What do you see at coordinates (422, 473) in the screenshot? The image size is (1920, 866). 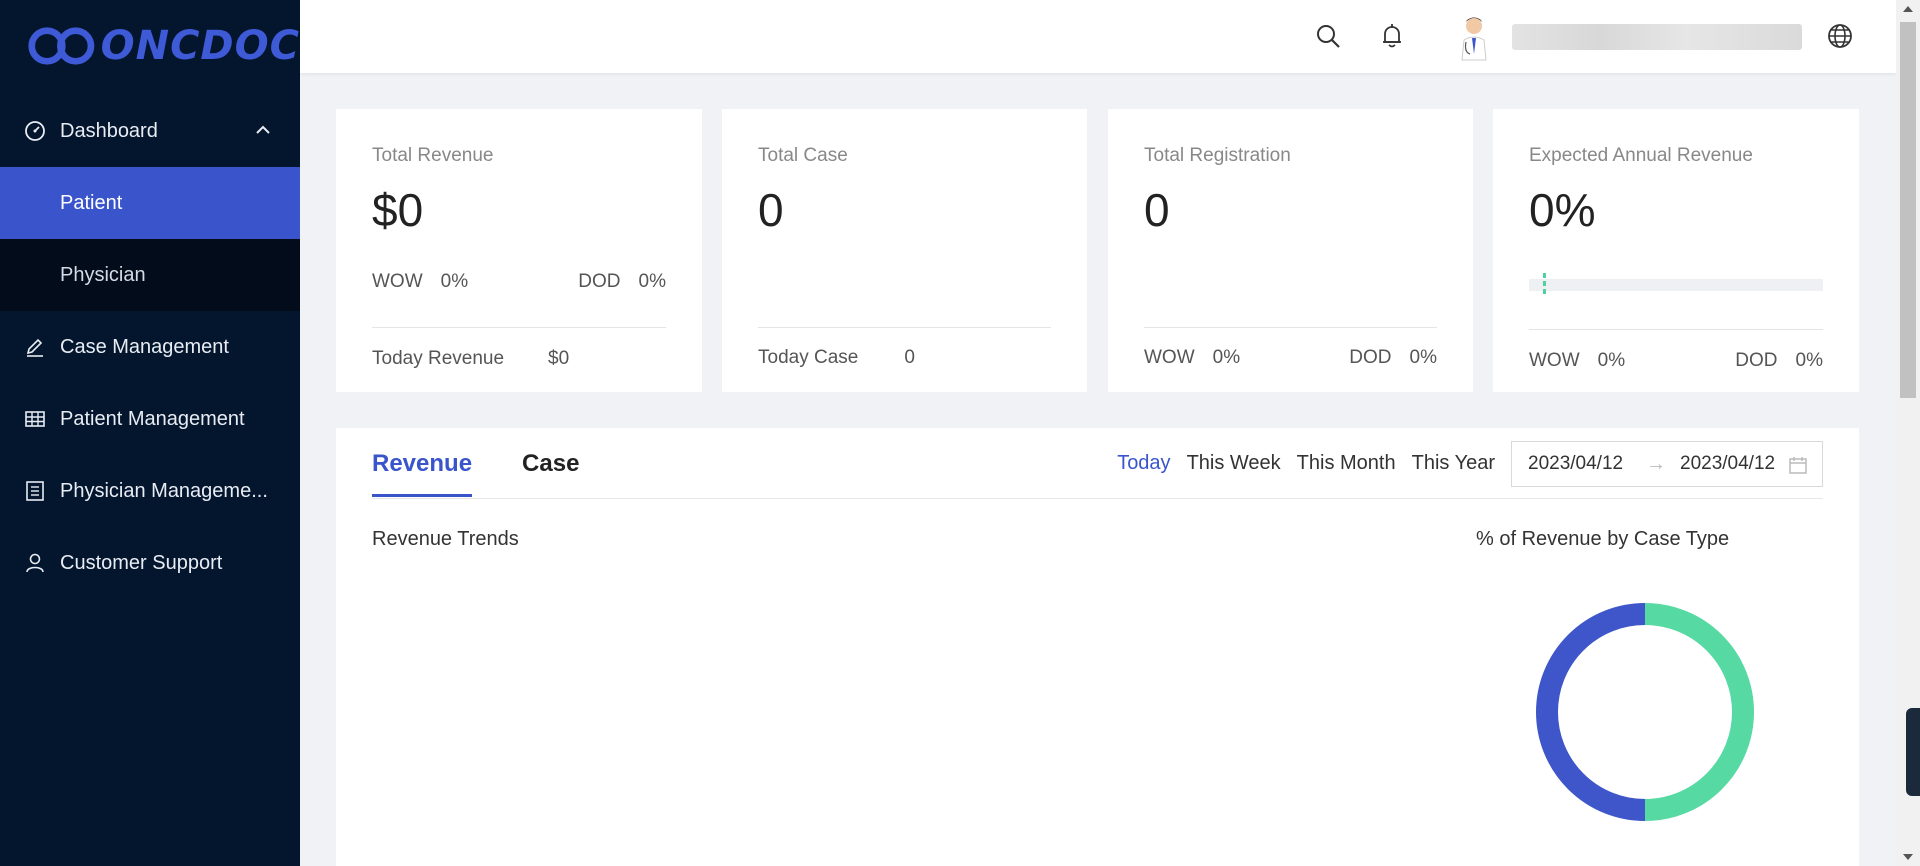 I see `tab-revenue: Revenue` at bounding box center [422, 473].